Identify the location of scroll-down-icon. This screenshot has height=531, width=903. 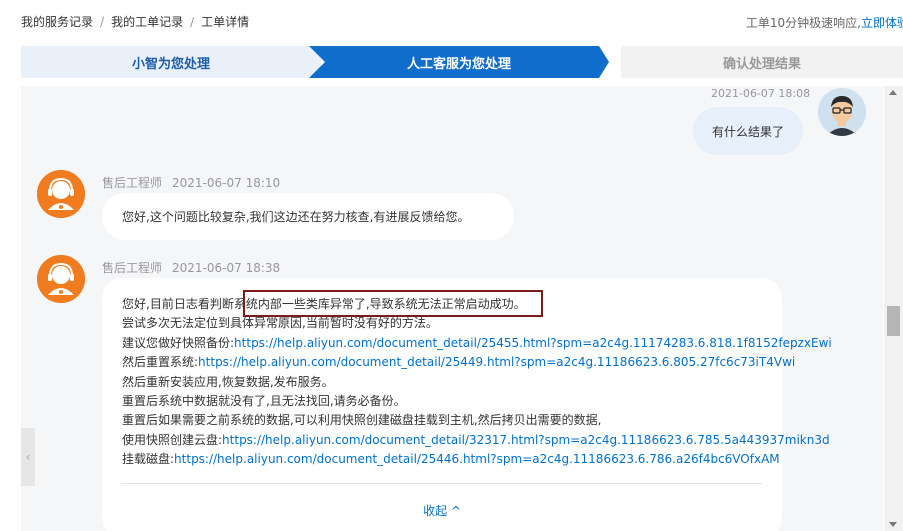
(893, 524).